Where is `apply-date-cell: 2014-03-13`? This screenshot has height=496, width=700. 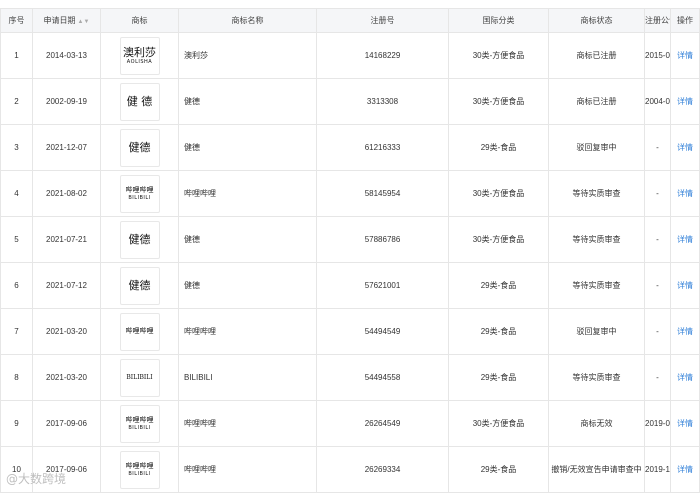 apply-date-cell: 2014-03-13 is located at coordinates (66, 55).